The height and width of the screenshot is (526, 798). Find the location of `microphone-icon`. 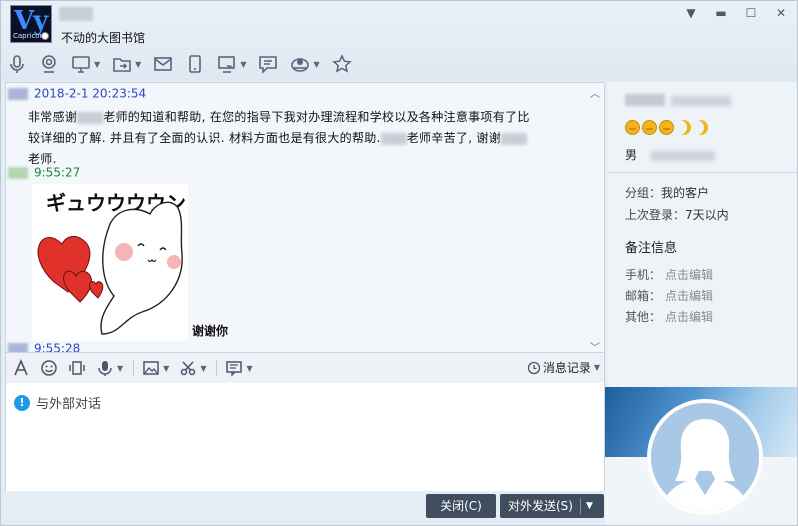

microphone-icon is located at coordinates (17, 64).